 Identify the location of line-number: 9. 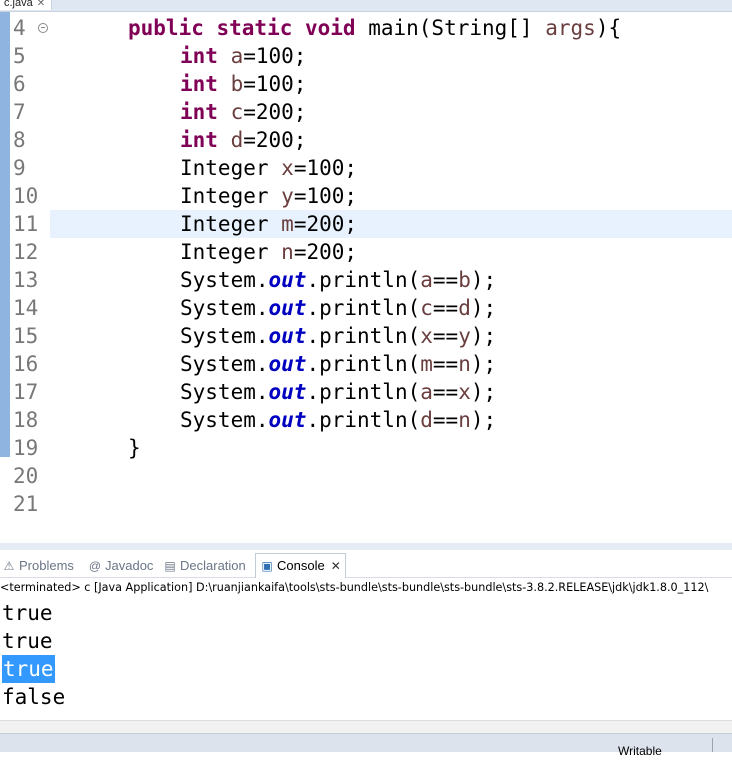
(19, 168).